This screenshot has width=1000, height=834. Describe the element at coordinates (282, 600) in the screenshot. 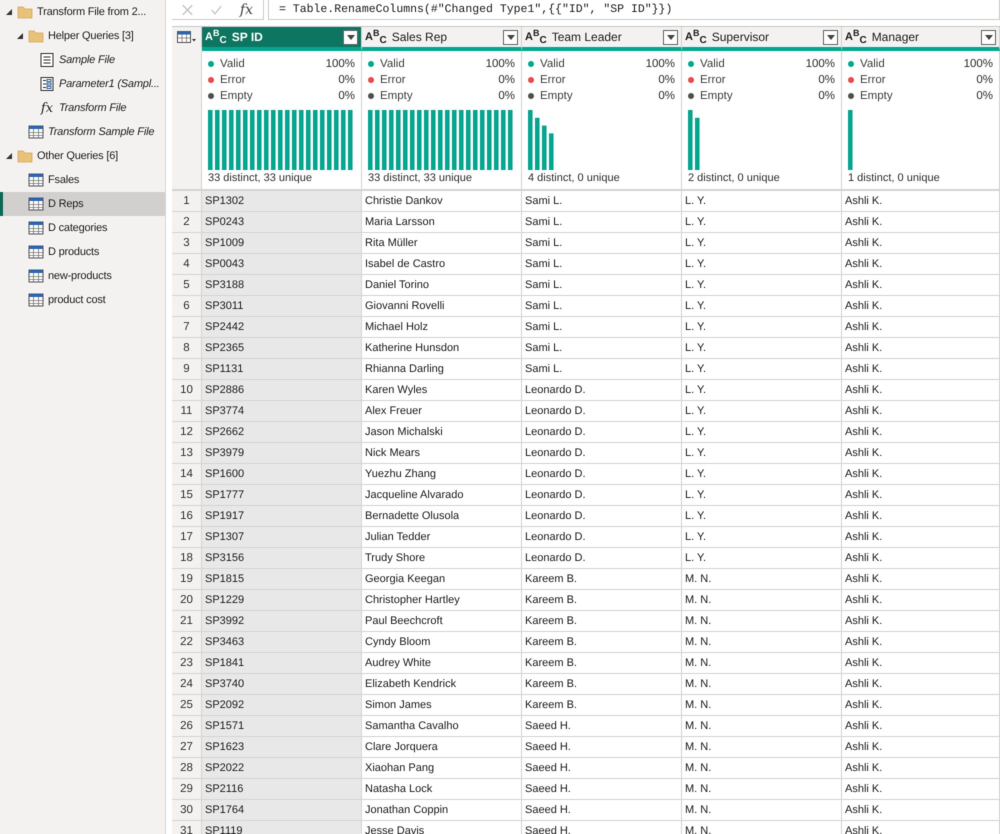

I see `table-cell: SP1229` at that location.